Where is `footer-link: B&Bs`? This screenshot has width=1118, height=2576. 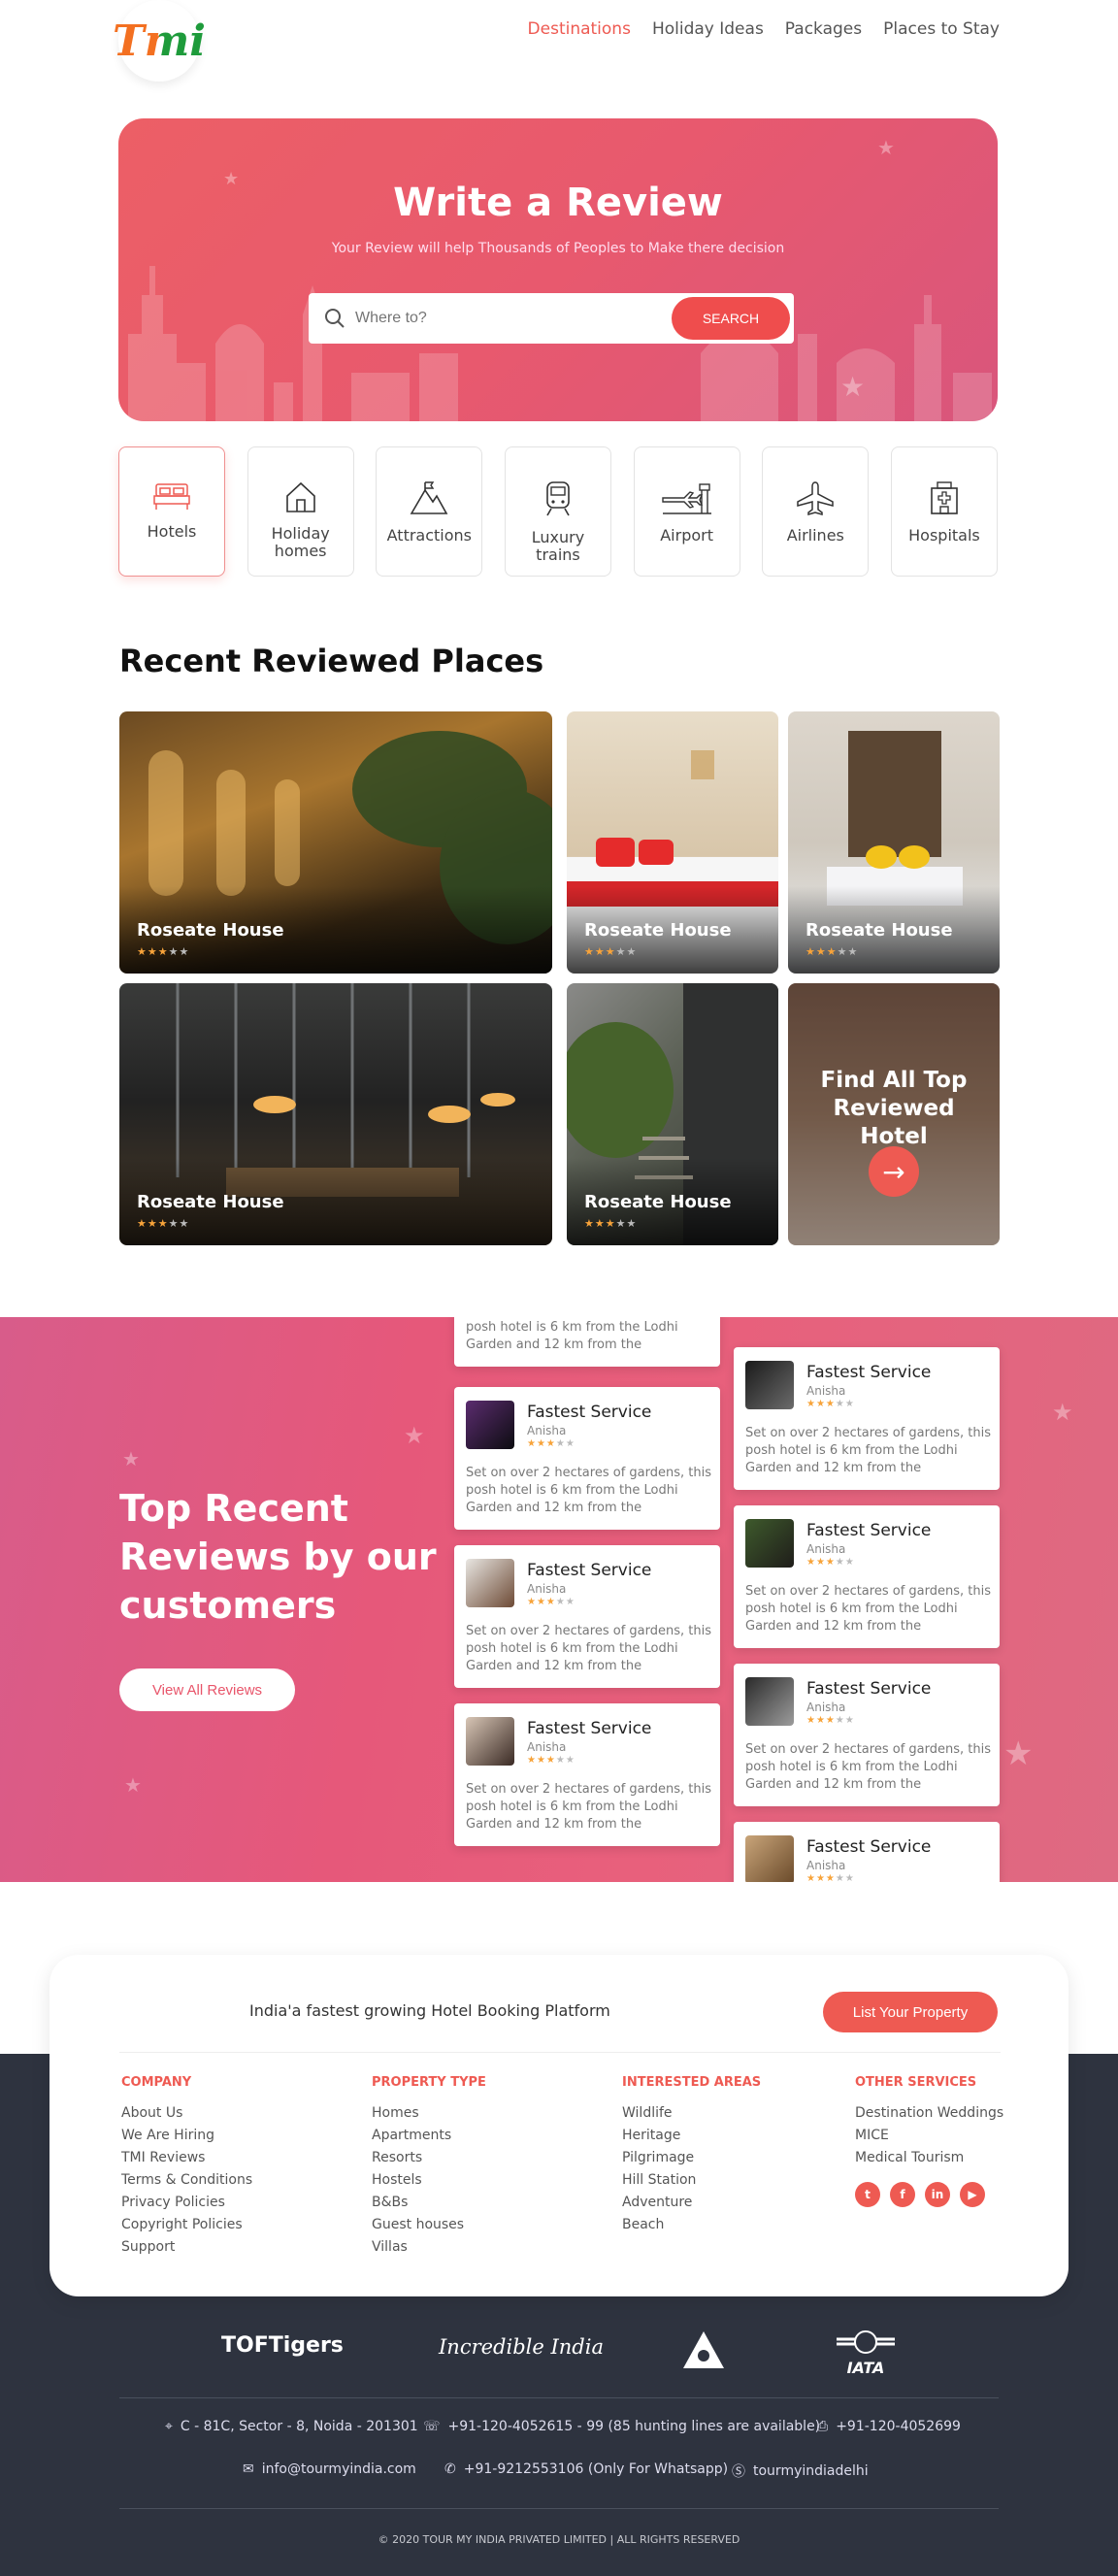
footer-link: B&Bs is located at coordinates (429, 2206).